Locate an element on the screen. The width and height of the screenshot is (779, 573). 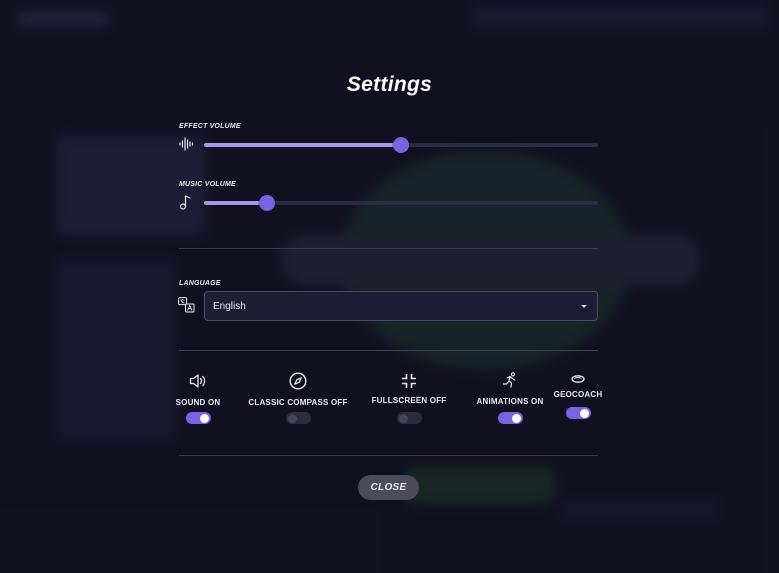
speaker-icon is located at coordinates (197, 381).